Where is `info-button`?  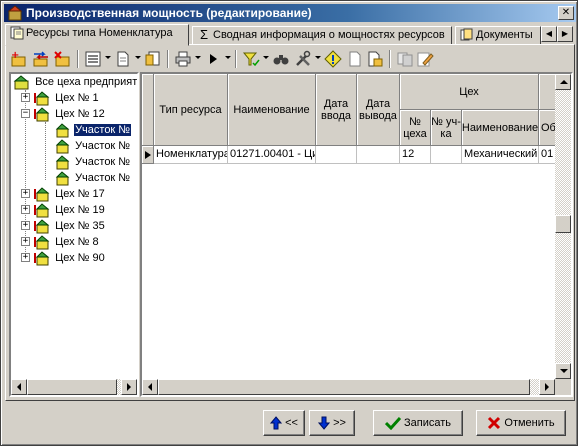
info-button is located at coordinates (333, 59).